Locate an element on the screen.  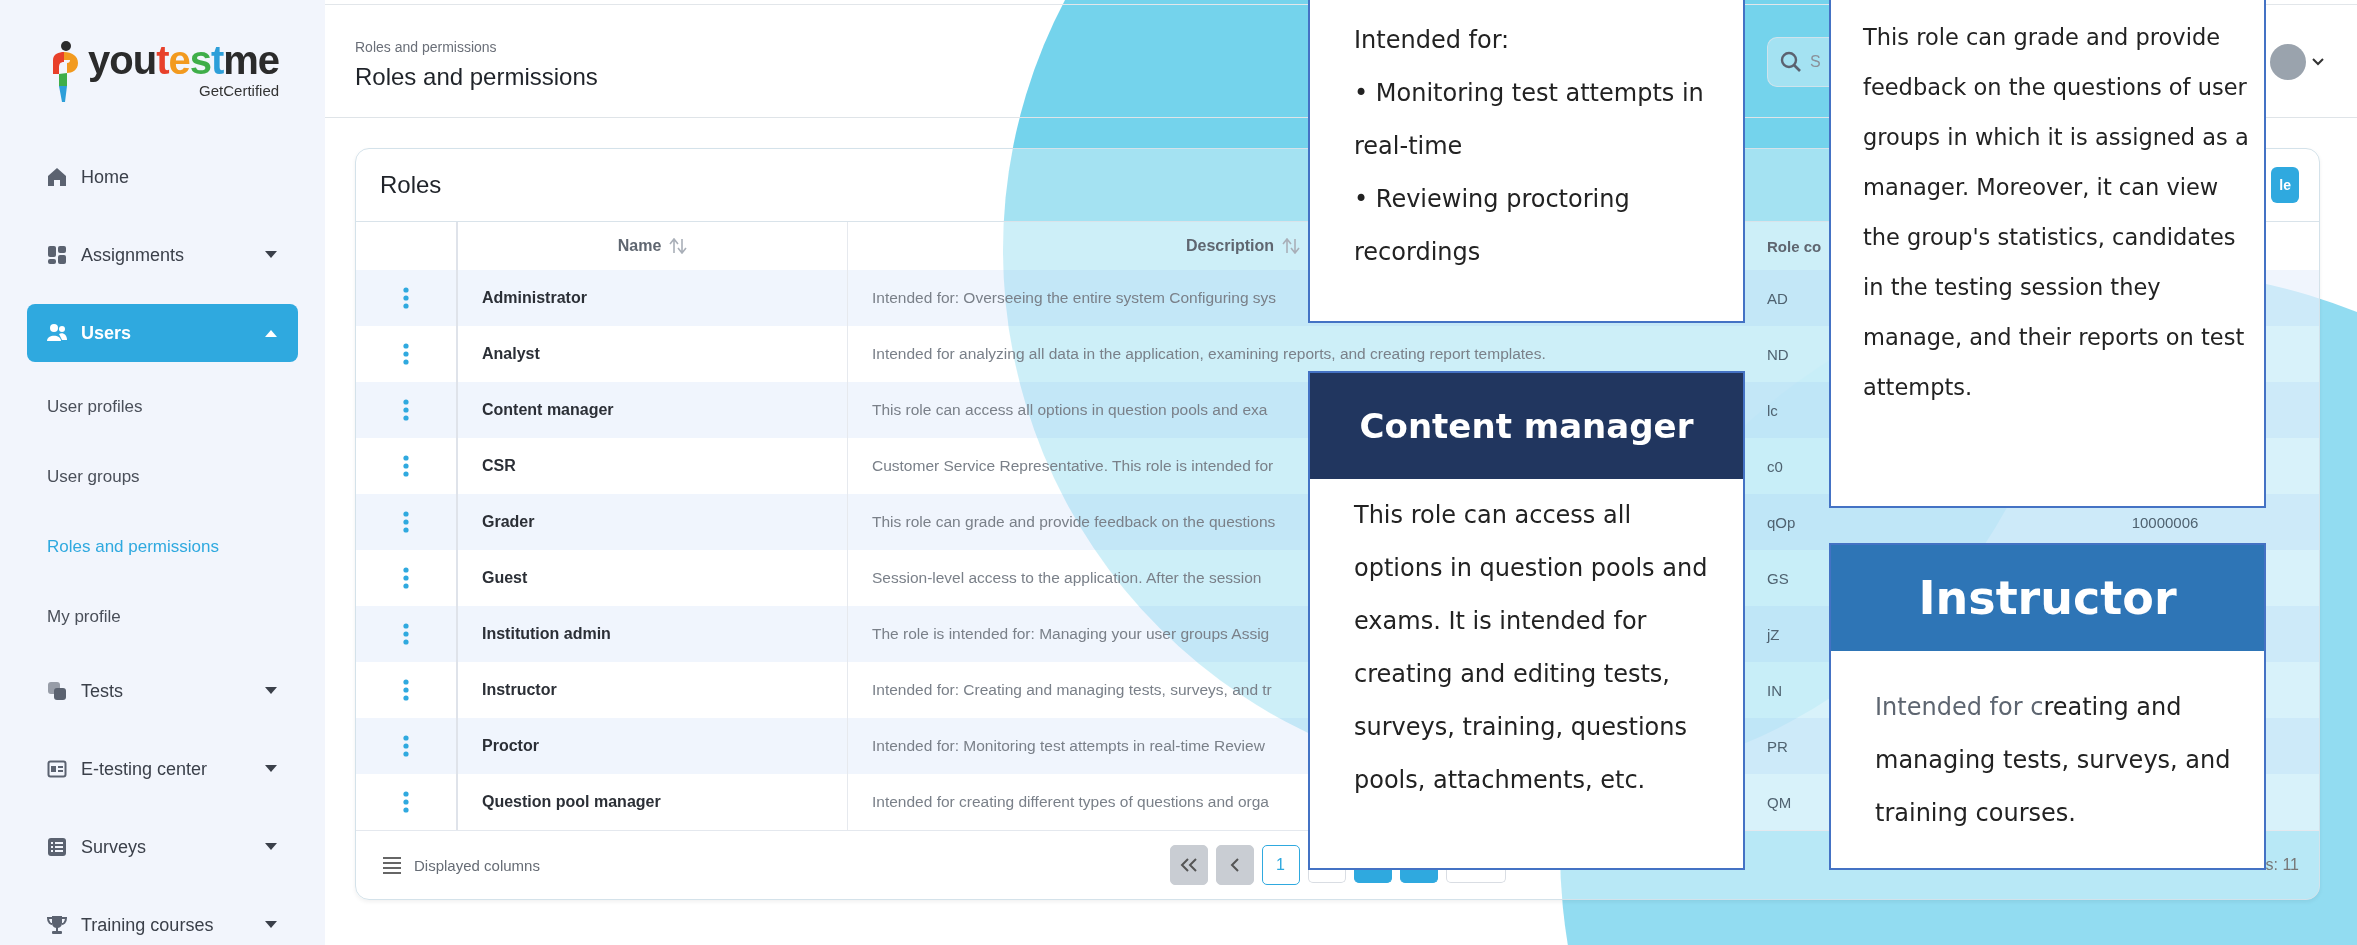
role-description: Session-level access to the application. After the session is located at coordinates (1067, 578).